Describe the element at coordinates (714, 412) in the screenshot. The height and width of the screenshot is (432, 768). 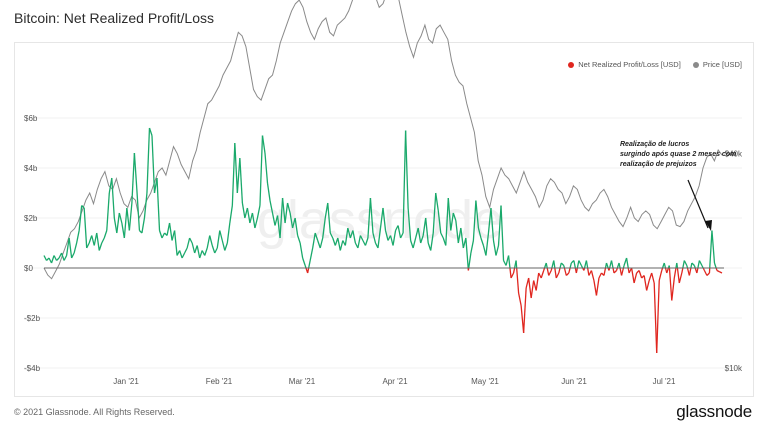
I see `glassnode-logo: glassnode` at that location.